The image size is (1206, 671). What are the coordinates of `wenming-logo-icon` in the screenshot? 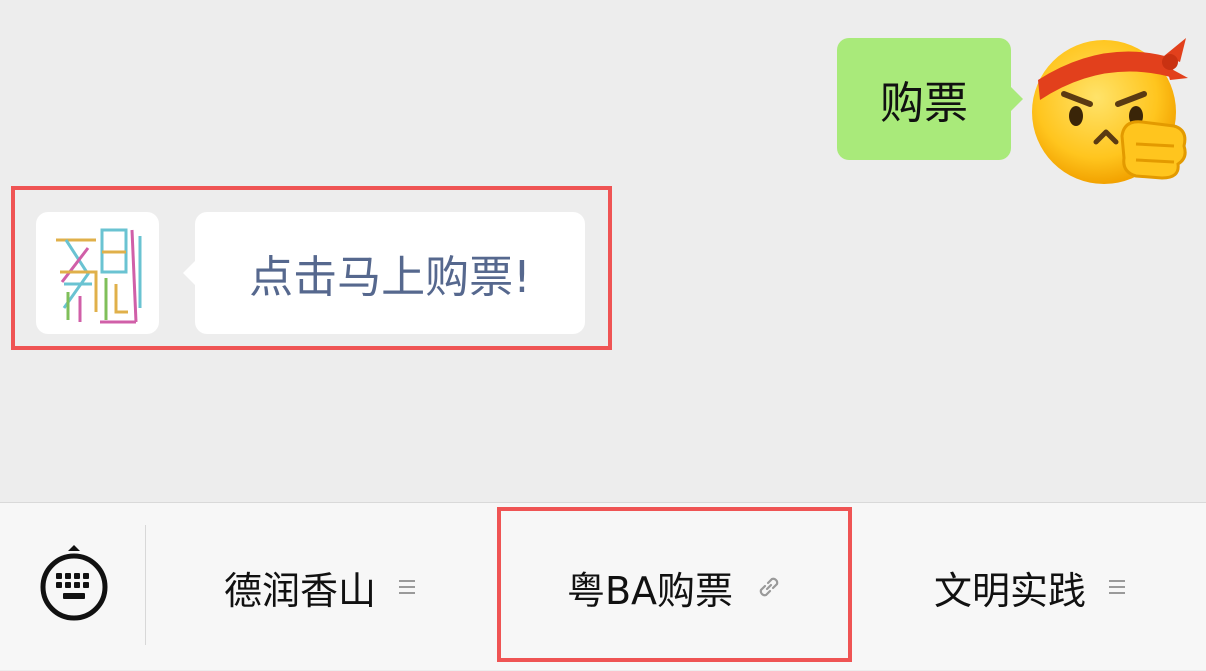 It's located at (99, 276).